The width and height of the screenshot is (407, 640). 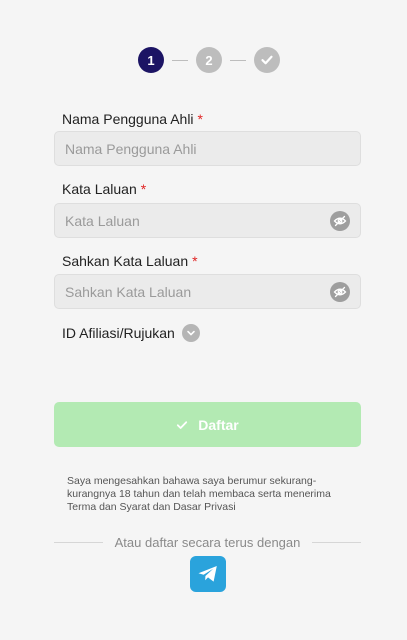 I want to click on telegram-button, so click(x=208, y=574).